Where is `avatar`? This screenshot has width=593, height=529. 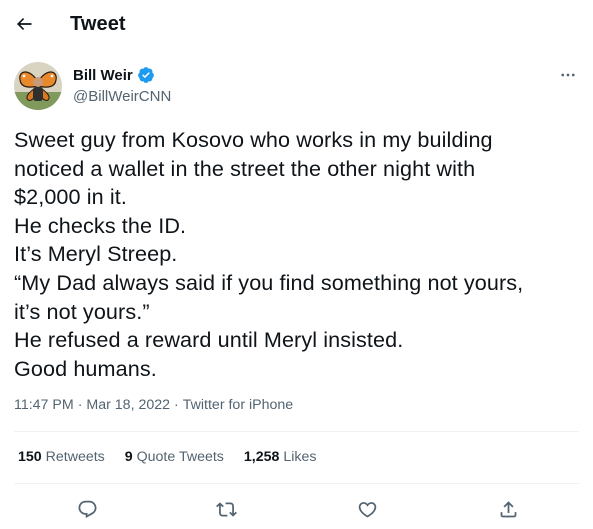
avatar is located at coordinates (38, 86).